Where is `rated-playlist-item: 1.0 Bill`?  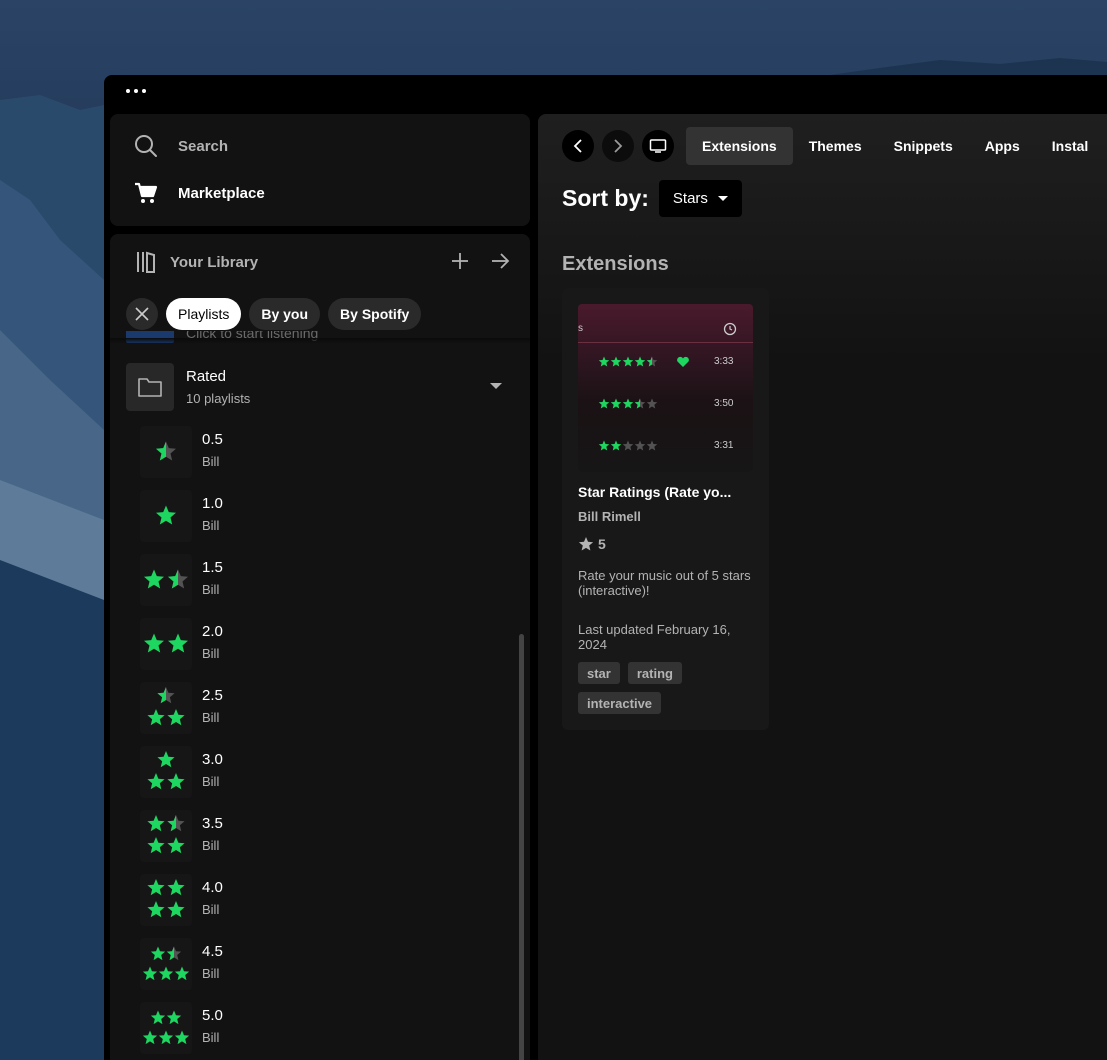 rated-playlist-item: 1.0 Bill is located at coordinates (320, 522).